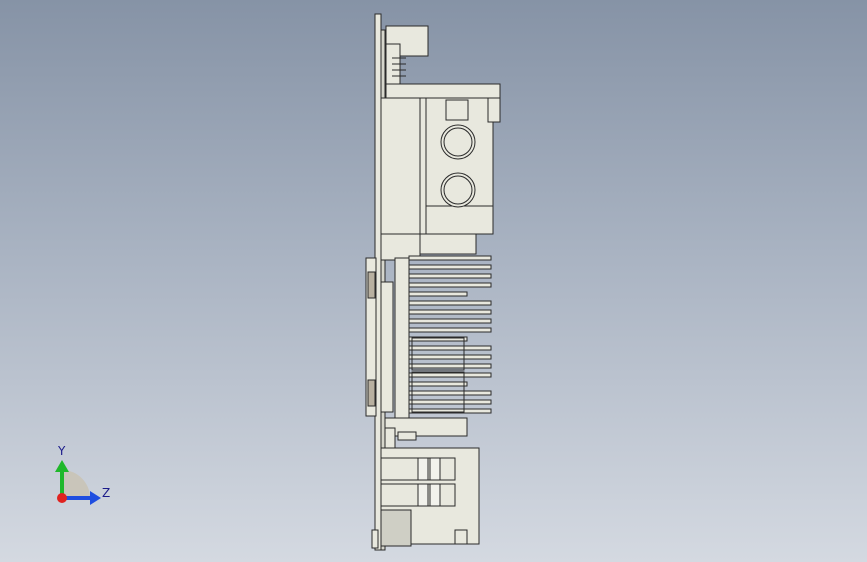 This screenshot has height=562, width=867. What do you see at coordinates (106, 493) in the screenshot?
I see `z-axis-label: Z` at bounding box center [106, 493].